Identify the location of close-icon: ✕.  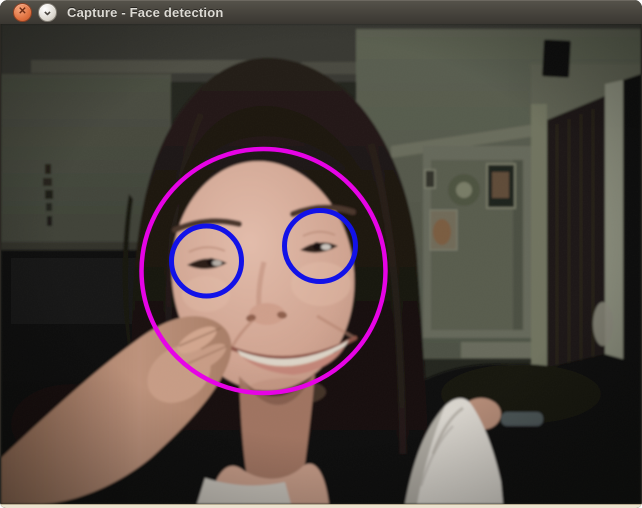
(22, 11).